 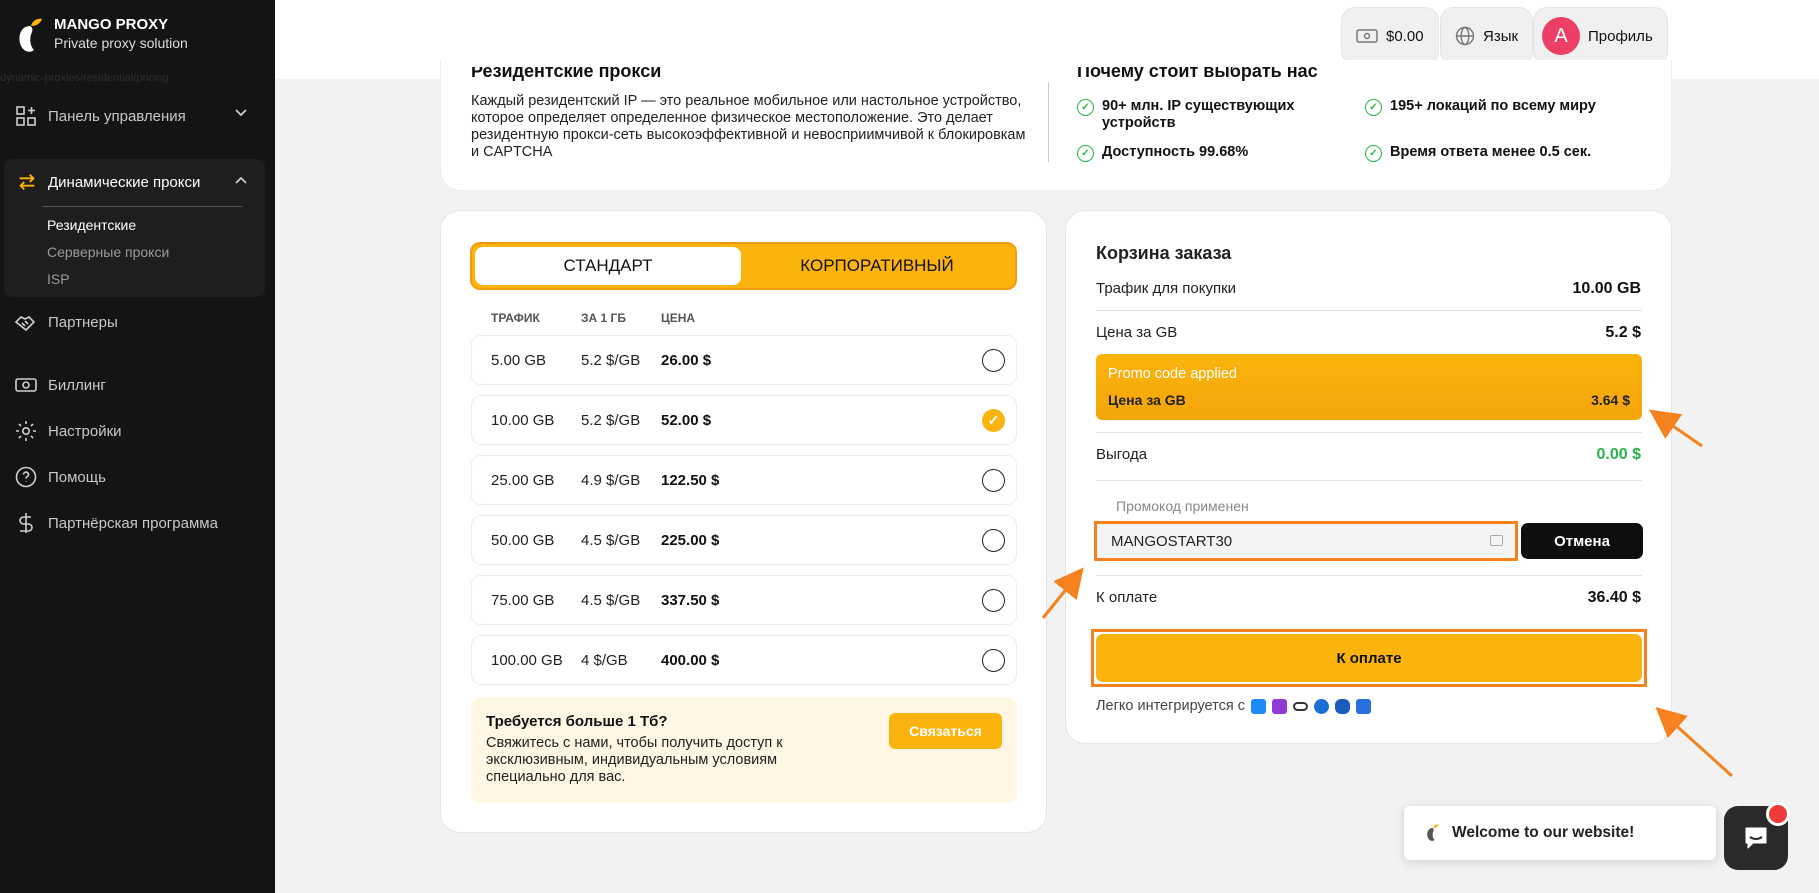 I want to click on column-header-price: ЦЕНА, so click(x=678, y=318).